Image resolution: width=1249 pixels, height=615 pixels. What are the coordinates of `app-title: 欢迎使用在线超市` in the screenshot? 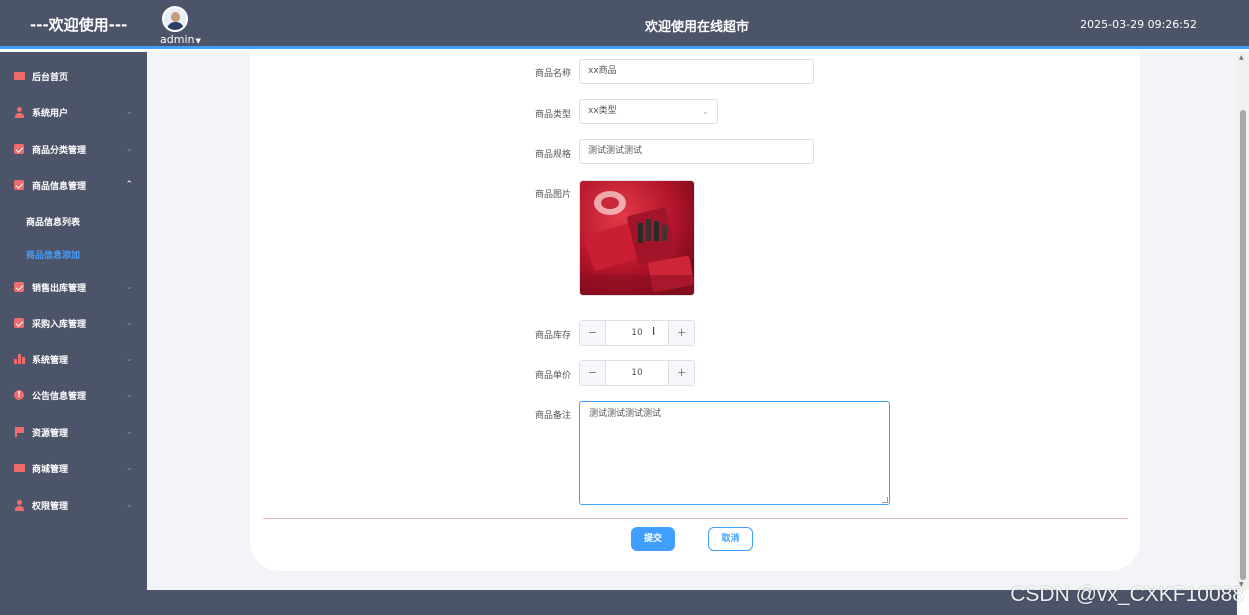 It's located at (696, 27).